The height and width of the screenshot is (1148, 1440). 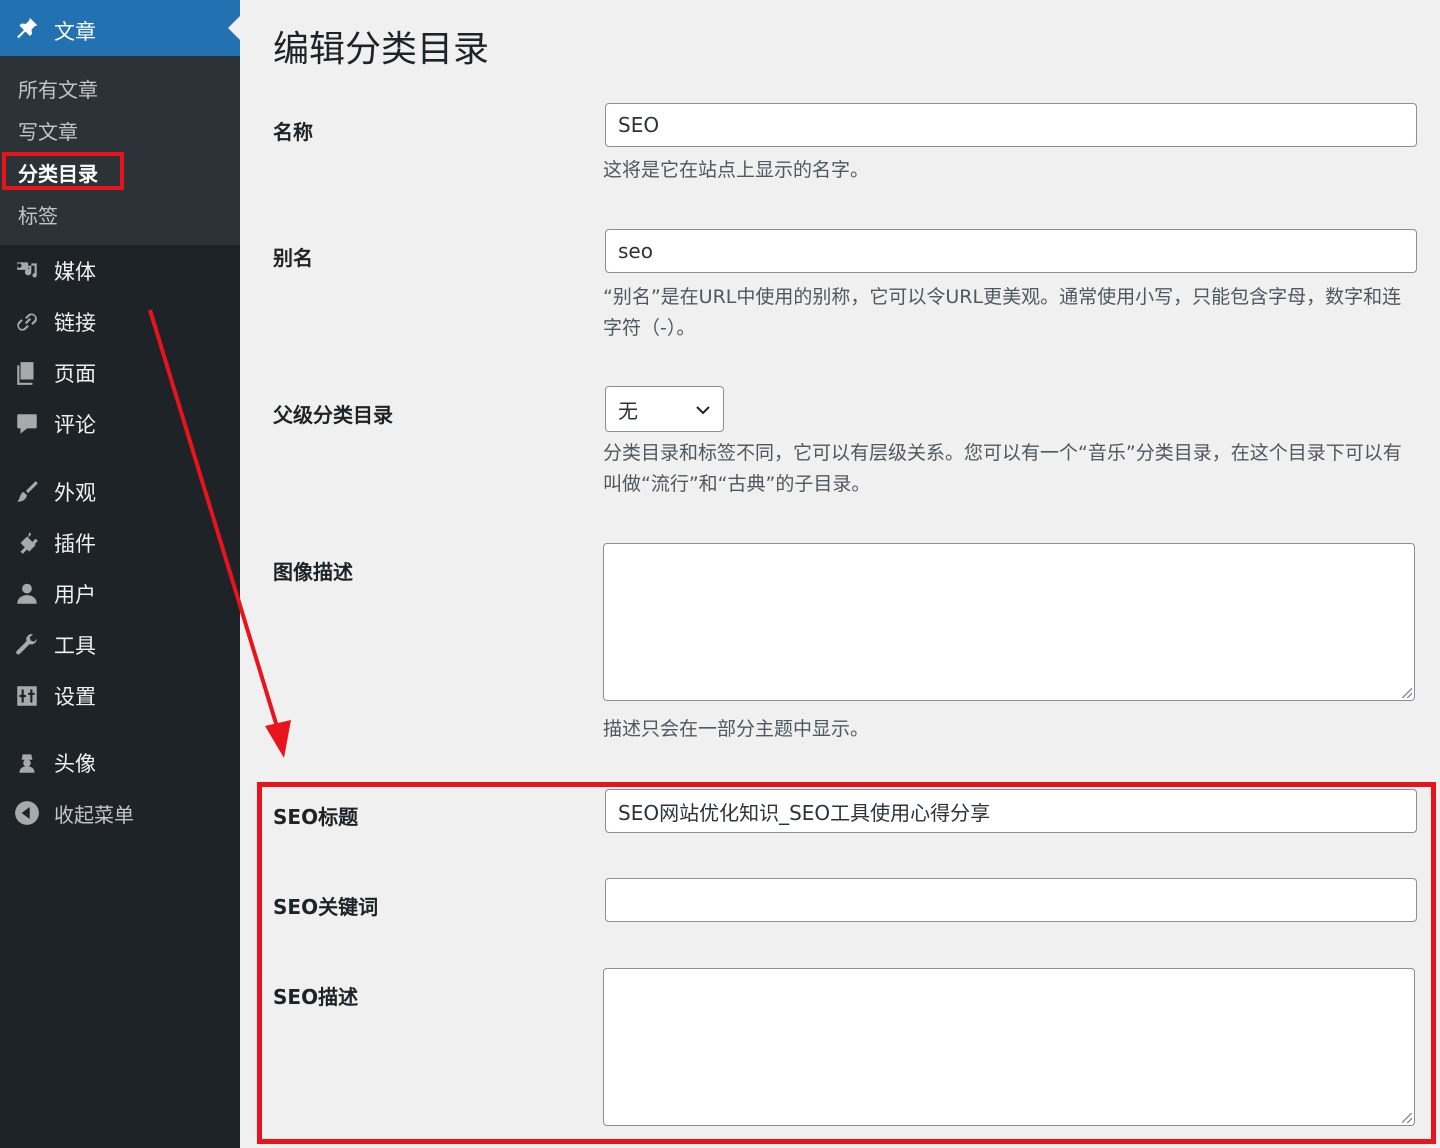 What do you see at coordinates (628, 410) in the screenshot?
I see `parent-select-value: 无` at bounding box center [628, 410].